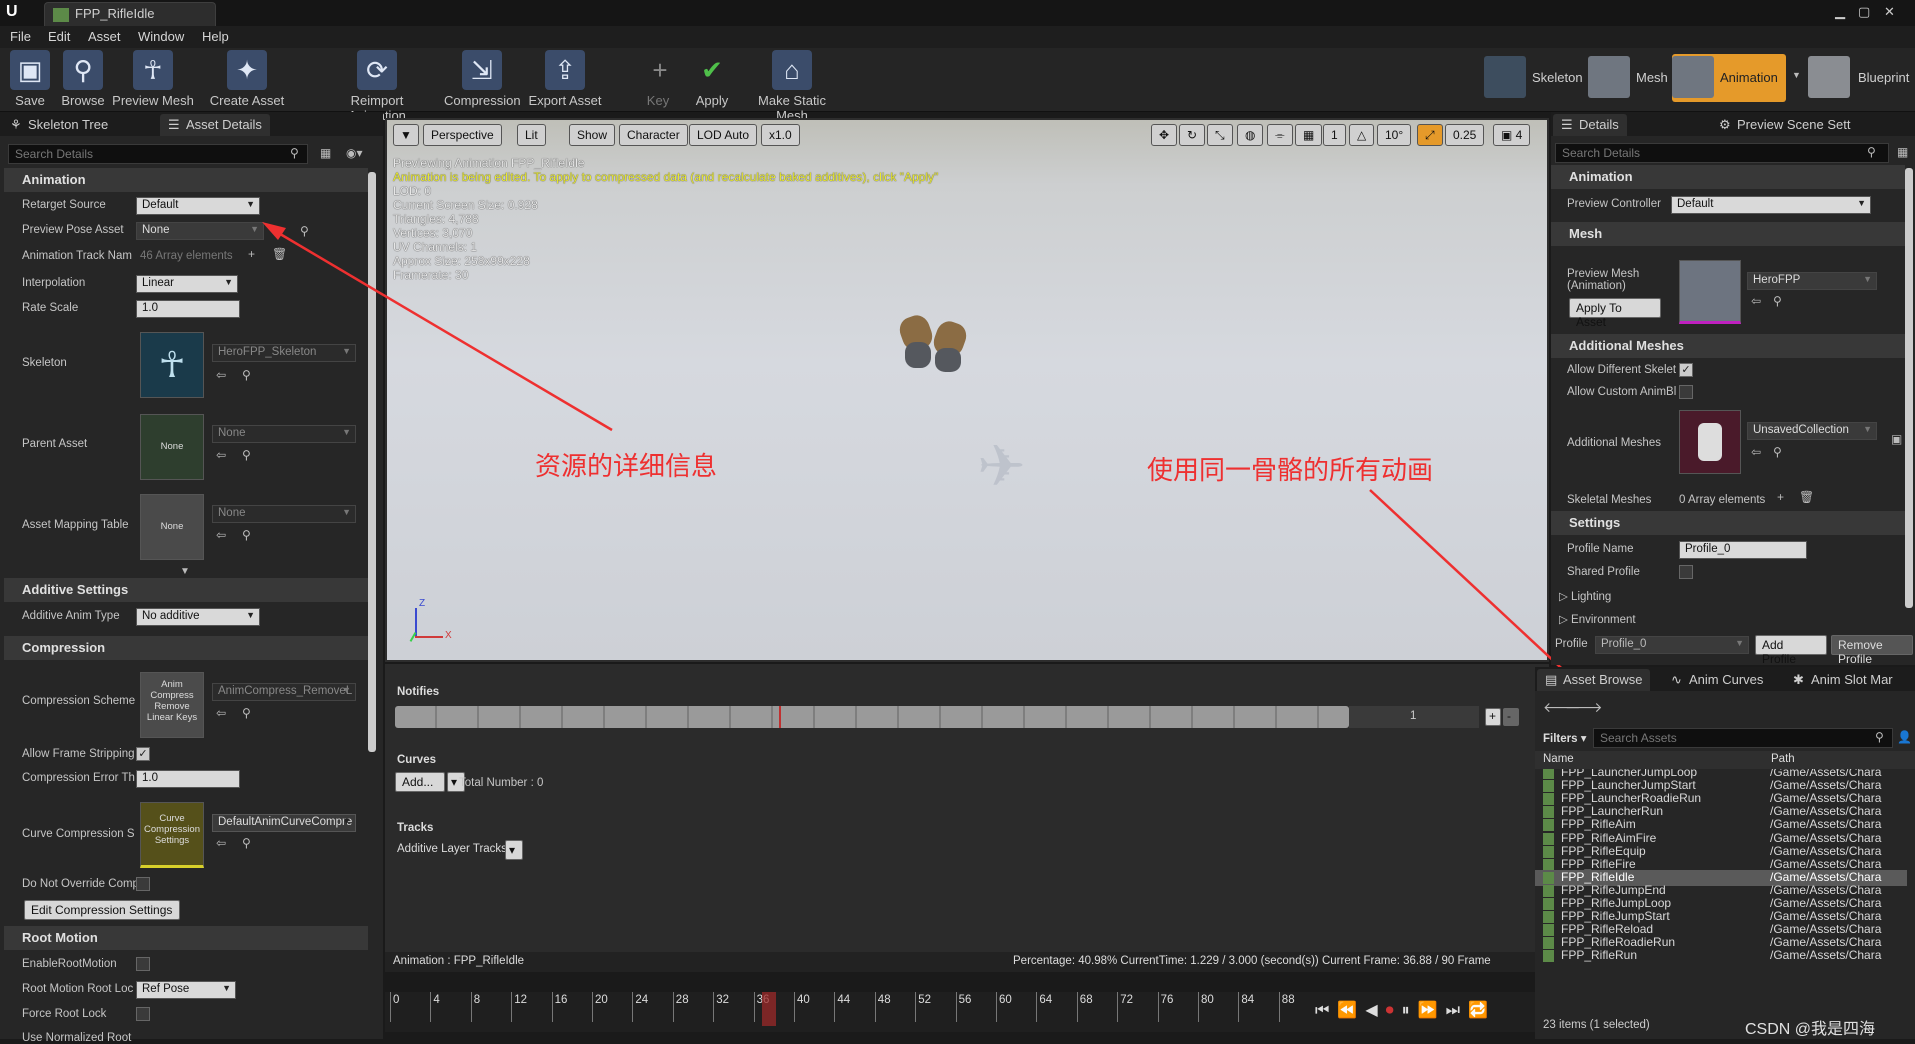  Describe the element at coordinates (186, 938) in the screenshot. I see `category-root-motion: Root Motion` at that location.